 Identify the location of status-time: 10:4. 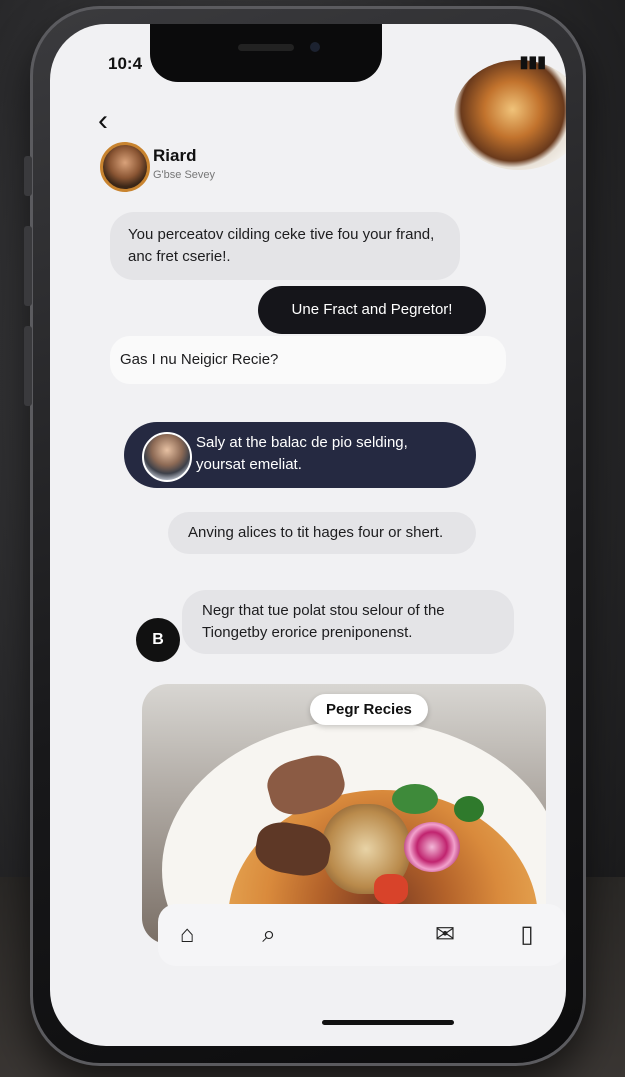
(125, 63).